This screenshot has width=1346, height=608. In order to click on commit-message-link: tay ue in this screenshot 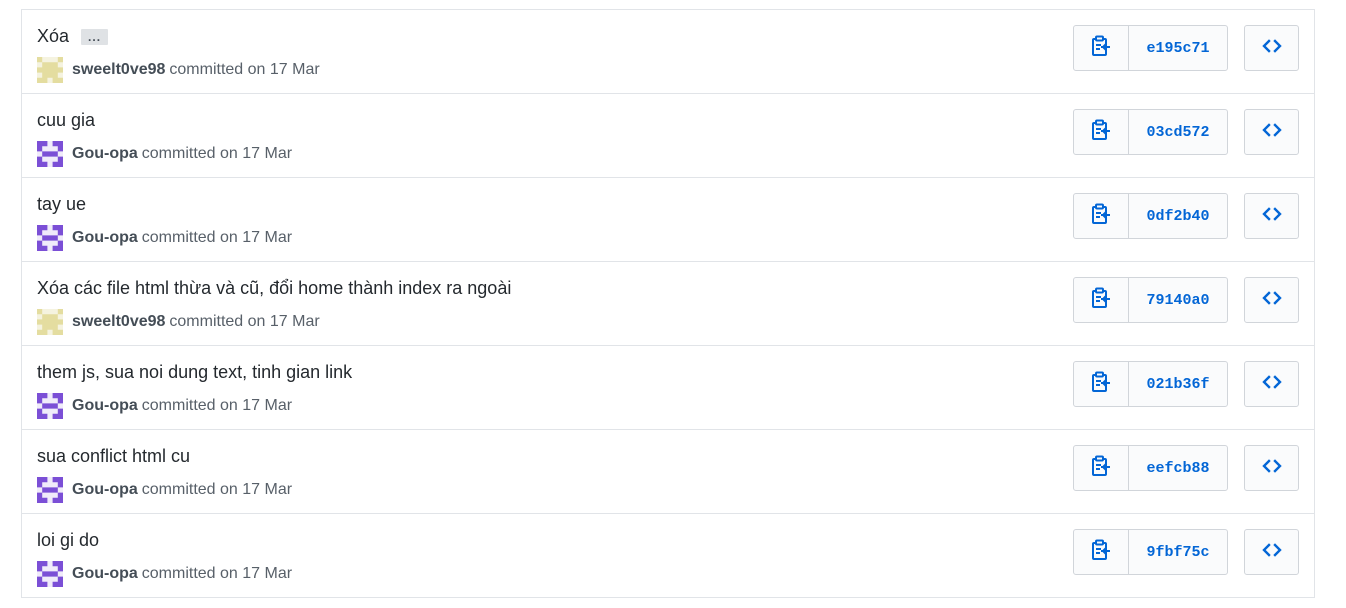, I will do `click(61, 204)`.